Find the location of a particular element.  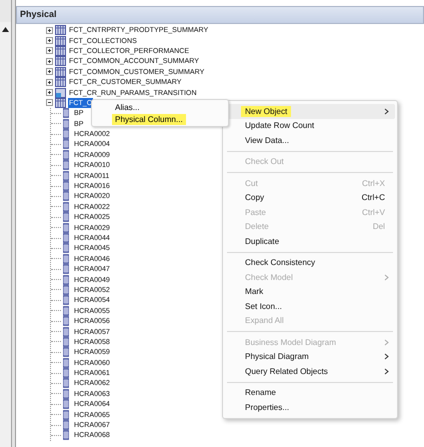

alias-table-icon is located at coordinates (60, 93).